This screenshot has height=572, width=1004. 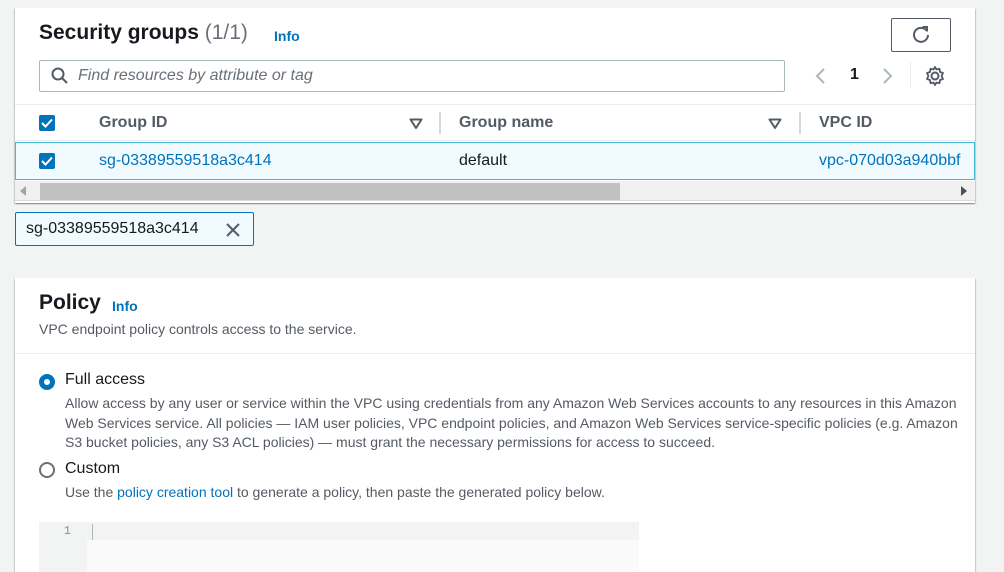 I want to click on scrollbar-thumb, so click(x=330, y=191).